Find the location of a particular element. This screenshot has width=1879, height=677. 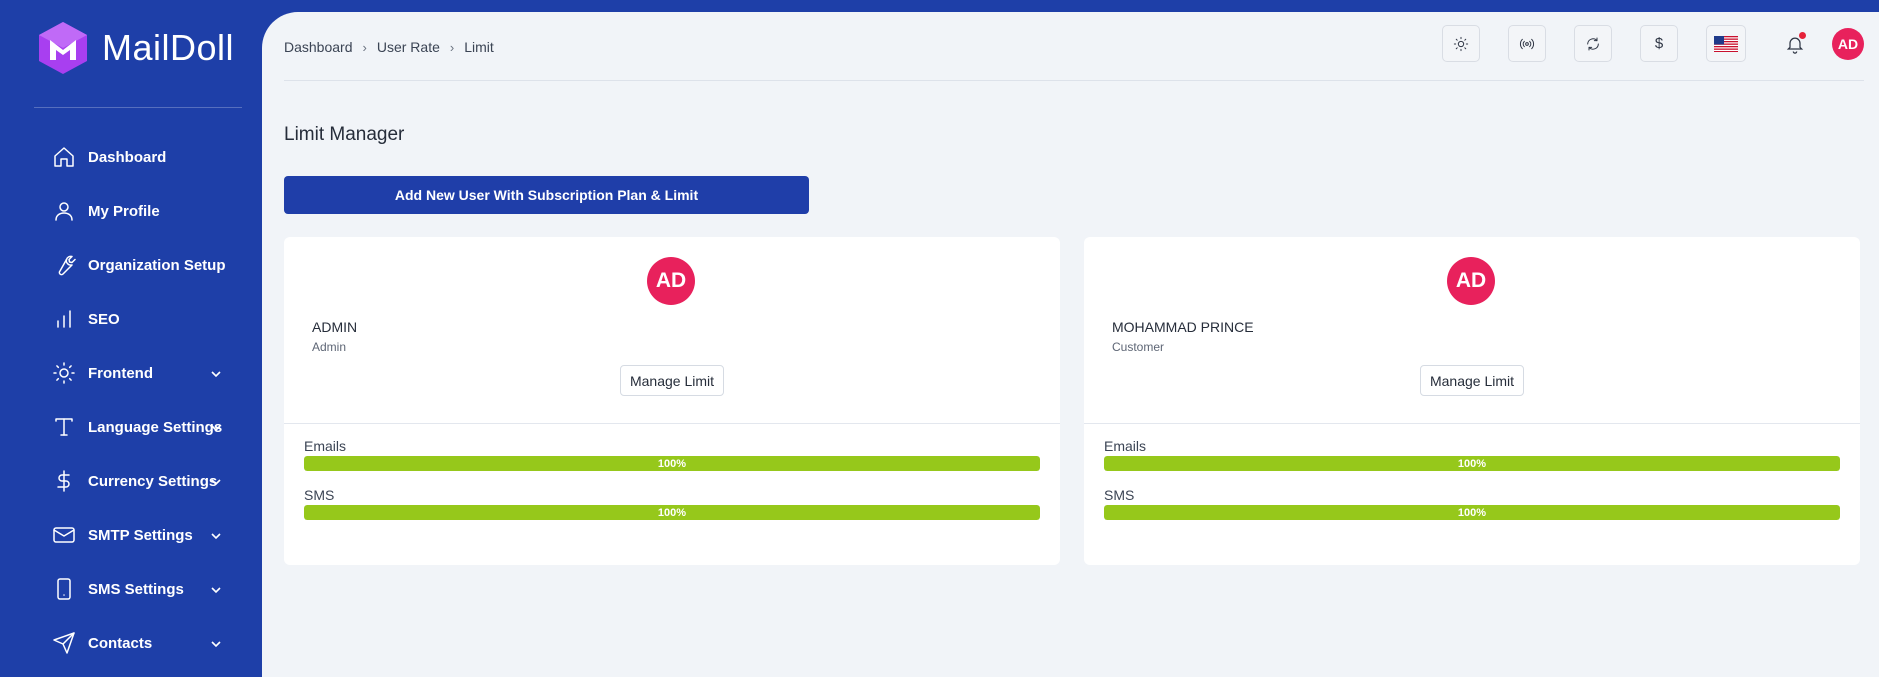

brand-name: MailDoll is located at coordinates (168, 47).